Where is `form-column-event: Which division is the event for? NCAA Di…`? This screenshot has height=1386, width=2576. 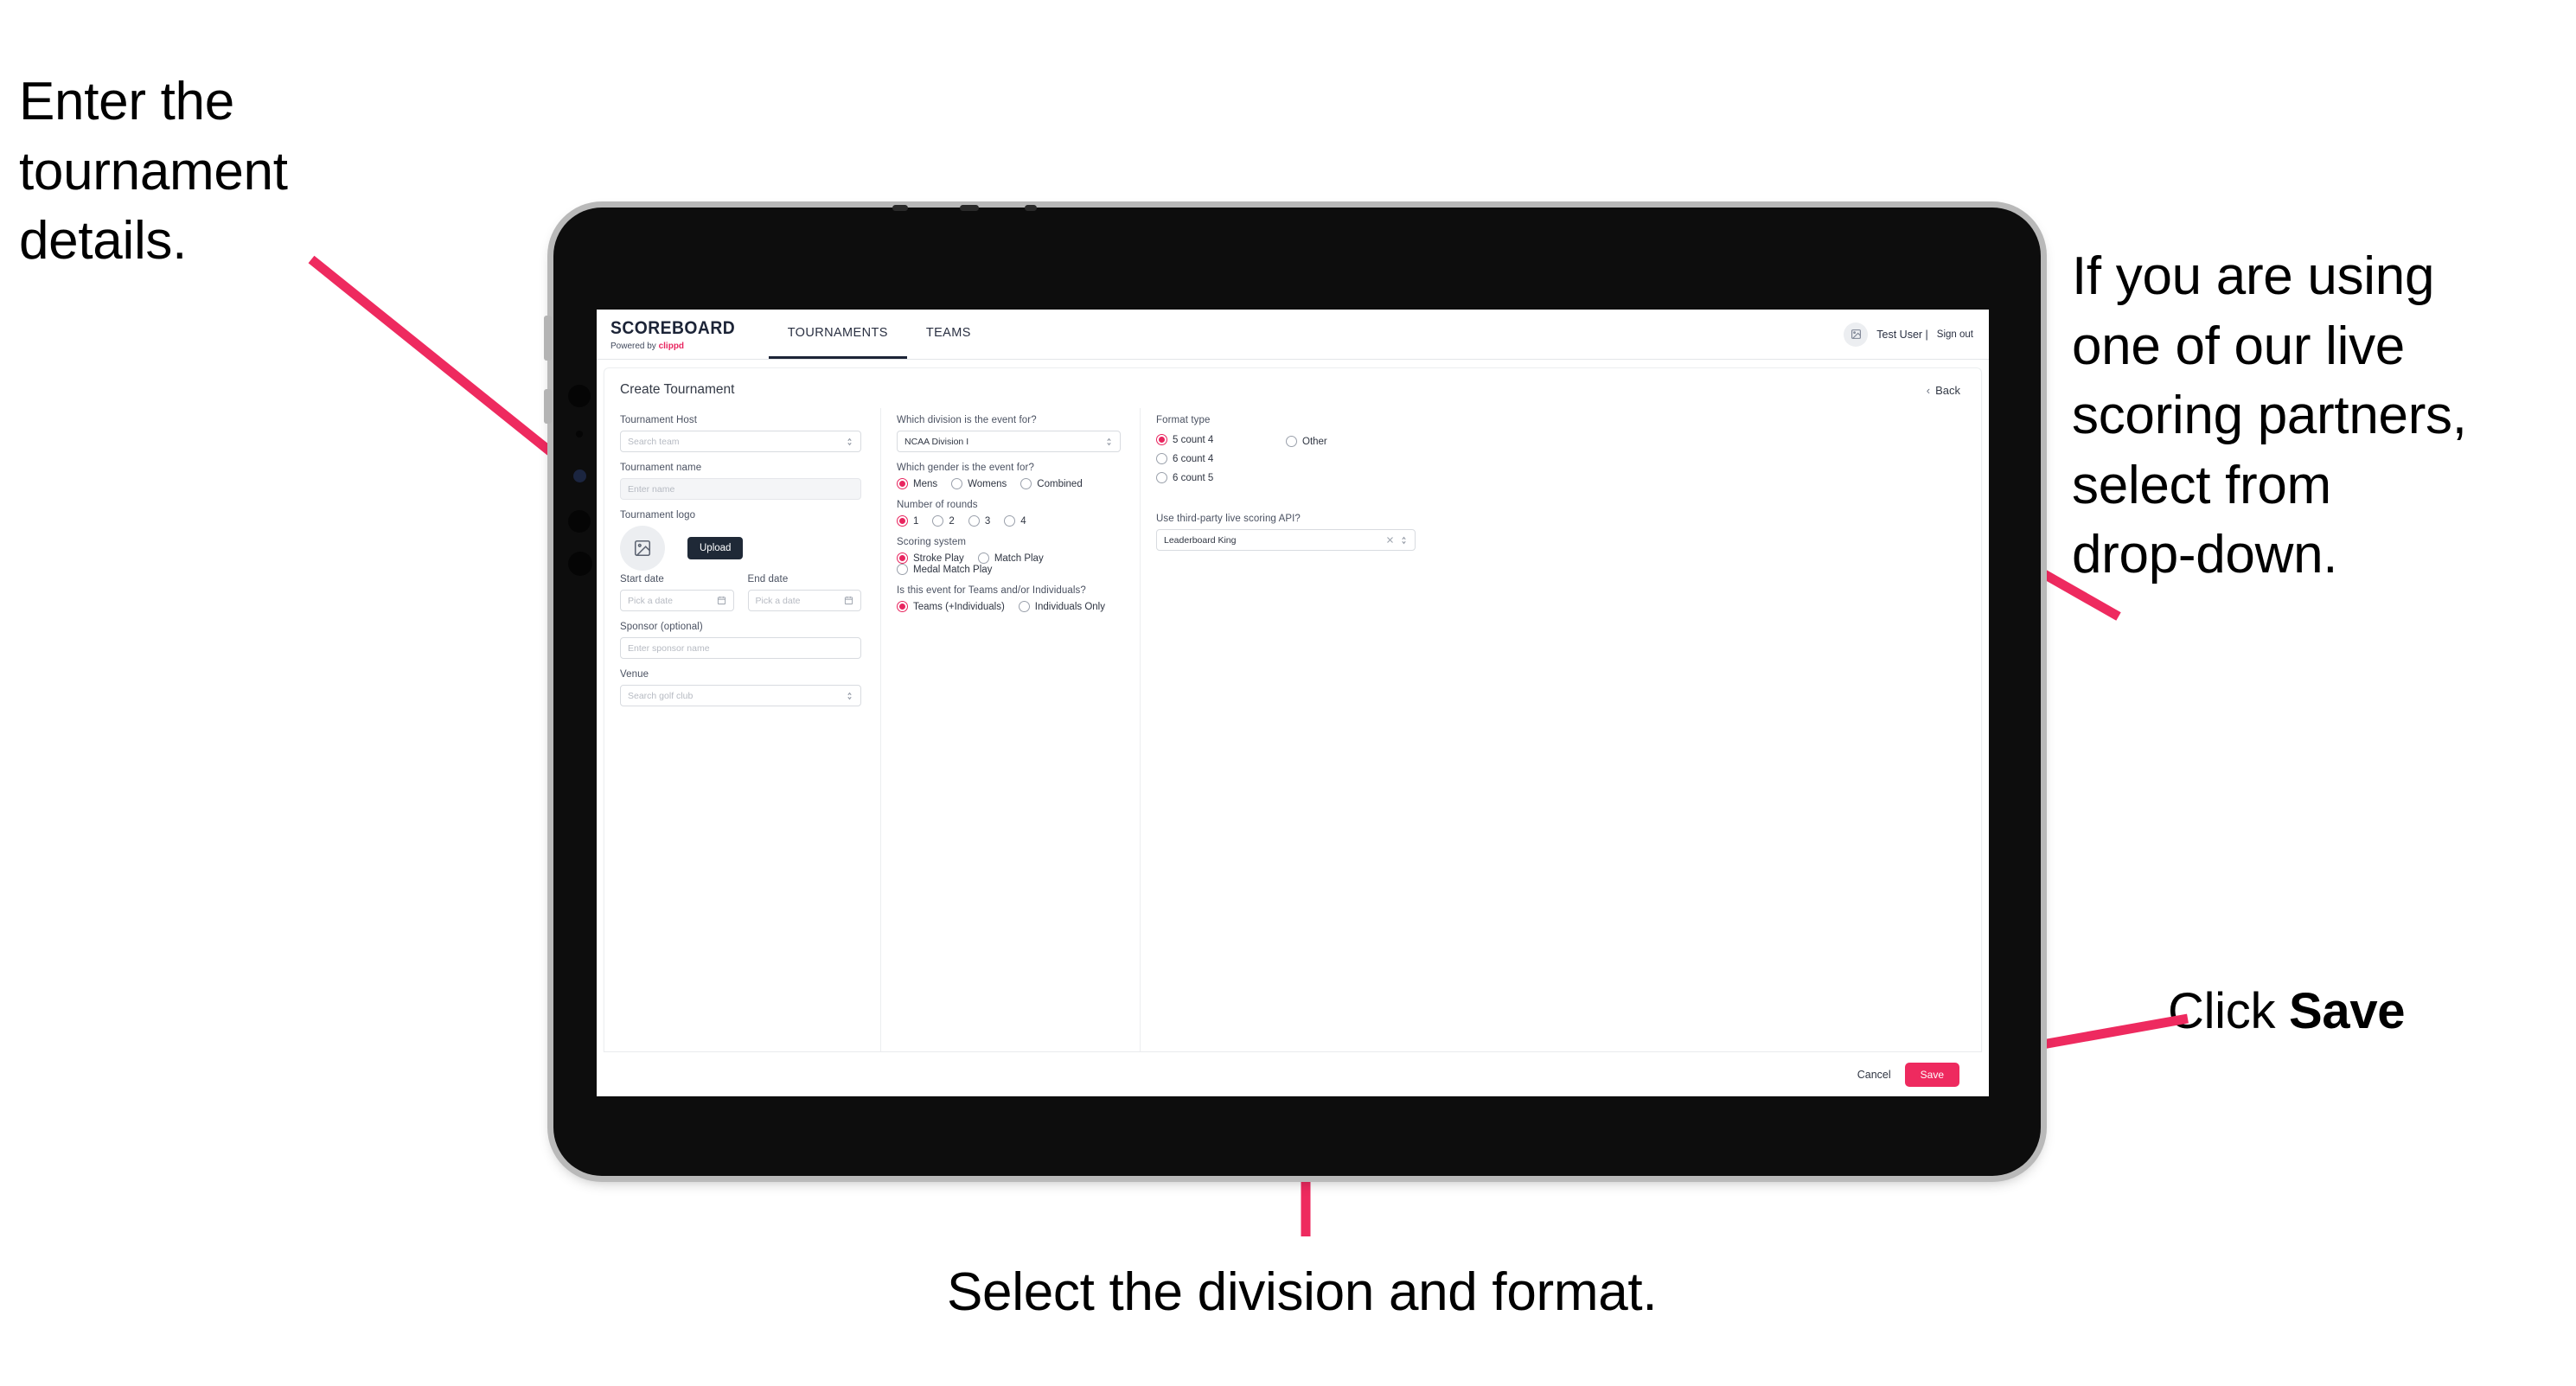 form-column-event: Which division is the event for? NCAA Di… is located at coordinates (1011, 729).